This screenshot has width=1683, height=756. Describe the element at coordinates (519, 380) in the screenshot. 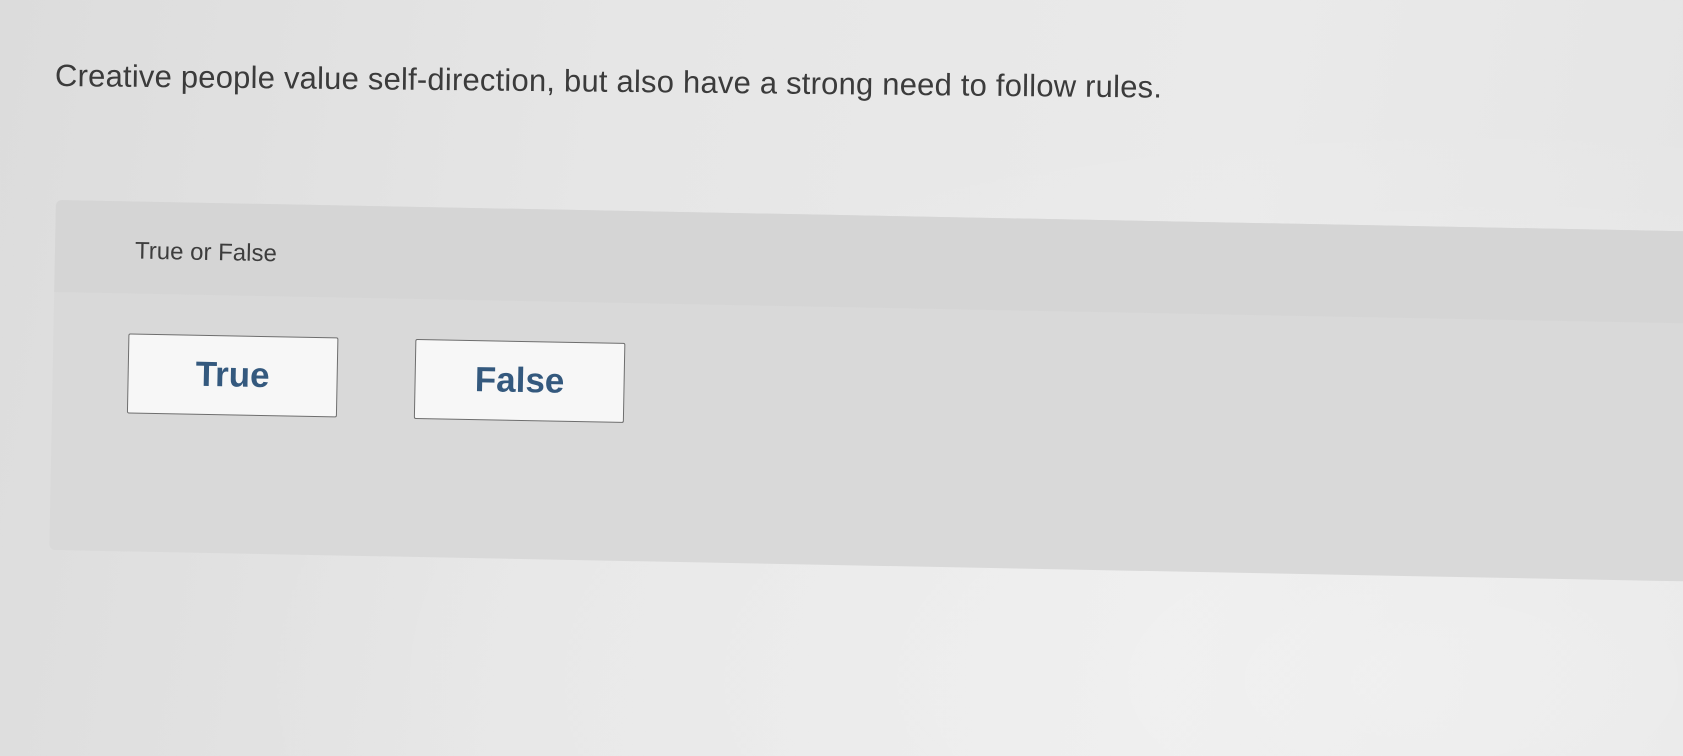

I see `false-button: False` at that location.